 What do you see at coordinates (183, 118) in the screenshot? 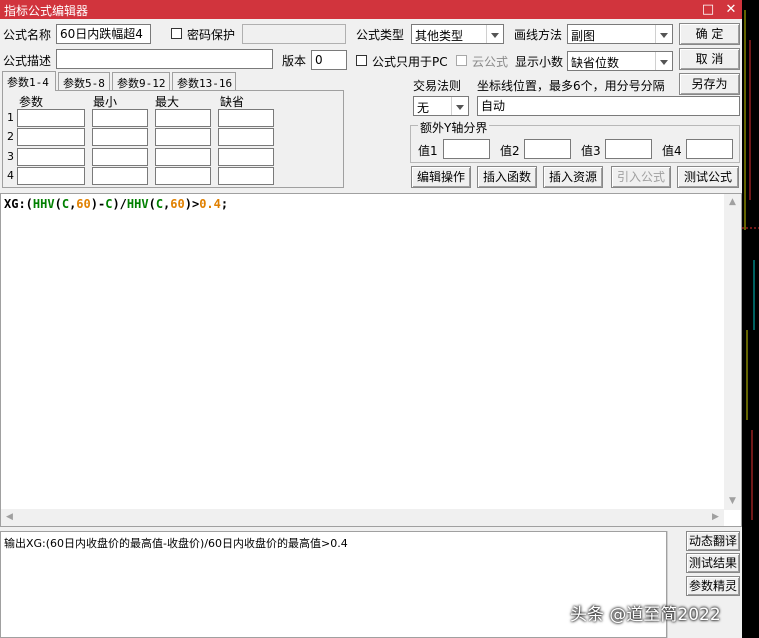
I see `param-1-max-input` at bounding box center [183, 118].